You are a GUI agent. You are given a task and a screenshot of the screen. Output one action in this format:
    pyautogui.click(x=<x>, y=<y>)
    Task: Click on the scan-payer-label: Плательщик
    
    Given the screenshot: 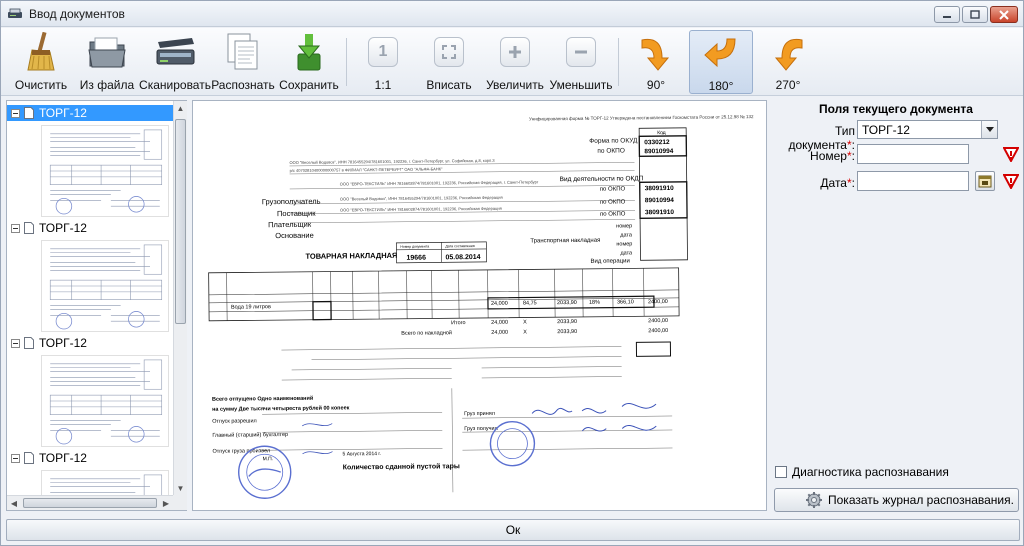 What is the action you would take?
    pyautogui.click(x=290, y=224)
    